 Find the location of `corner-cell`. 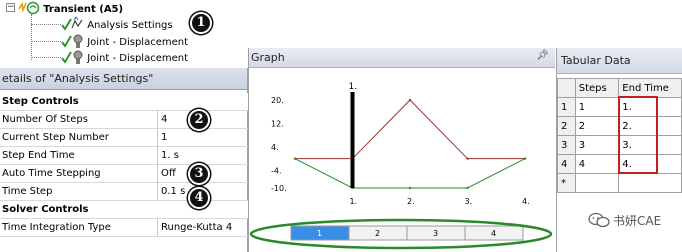

corner-cell is located at coordinates (566, 88).